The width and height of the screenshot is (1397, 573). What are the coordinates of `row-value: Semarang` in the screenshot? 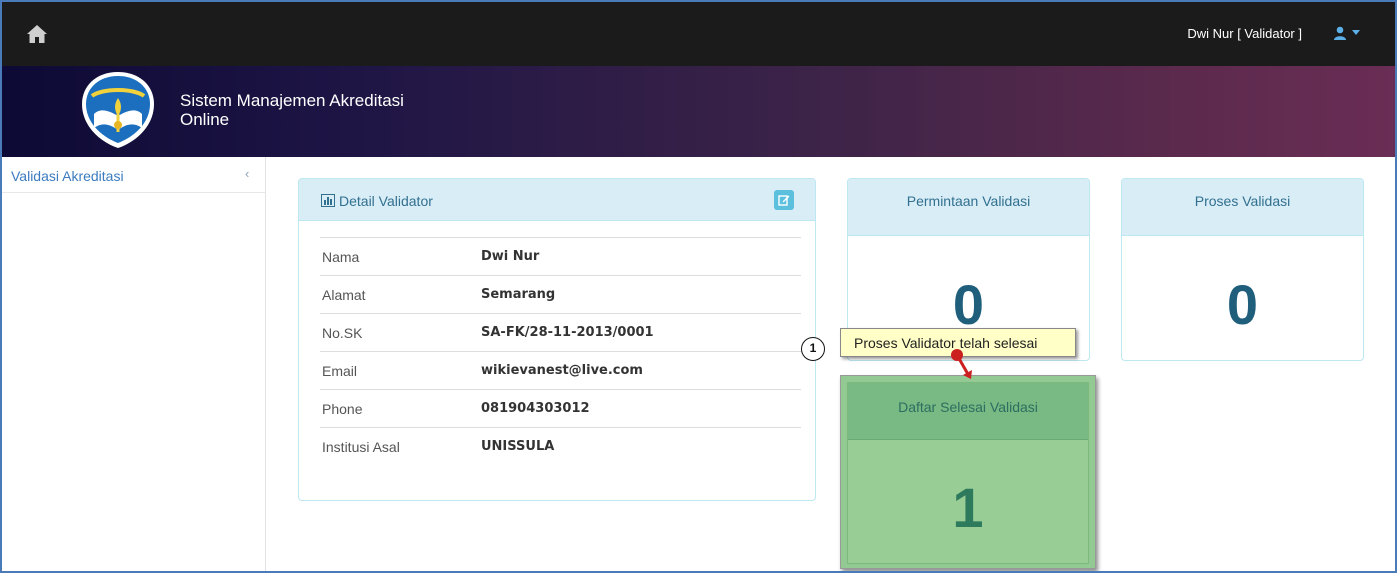 It's located at (641, 294).